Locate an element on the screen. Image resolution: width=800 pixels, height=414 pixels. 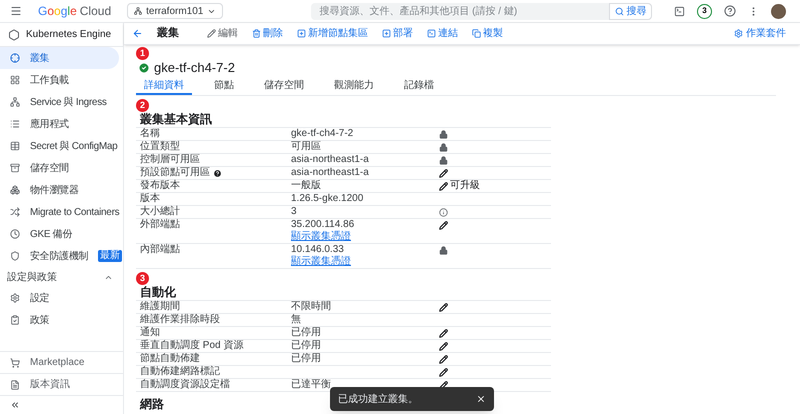
operations-button: 作業套件 is located at coordinates (760, 33).